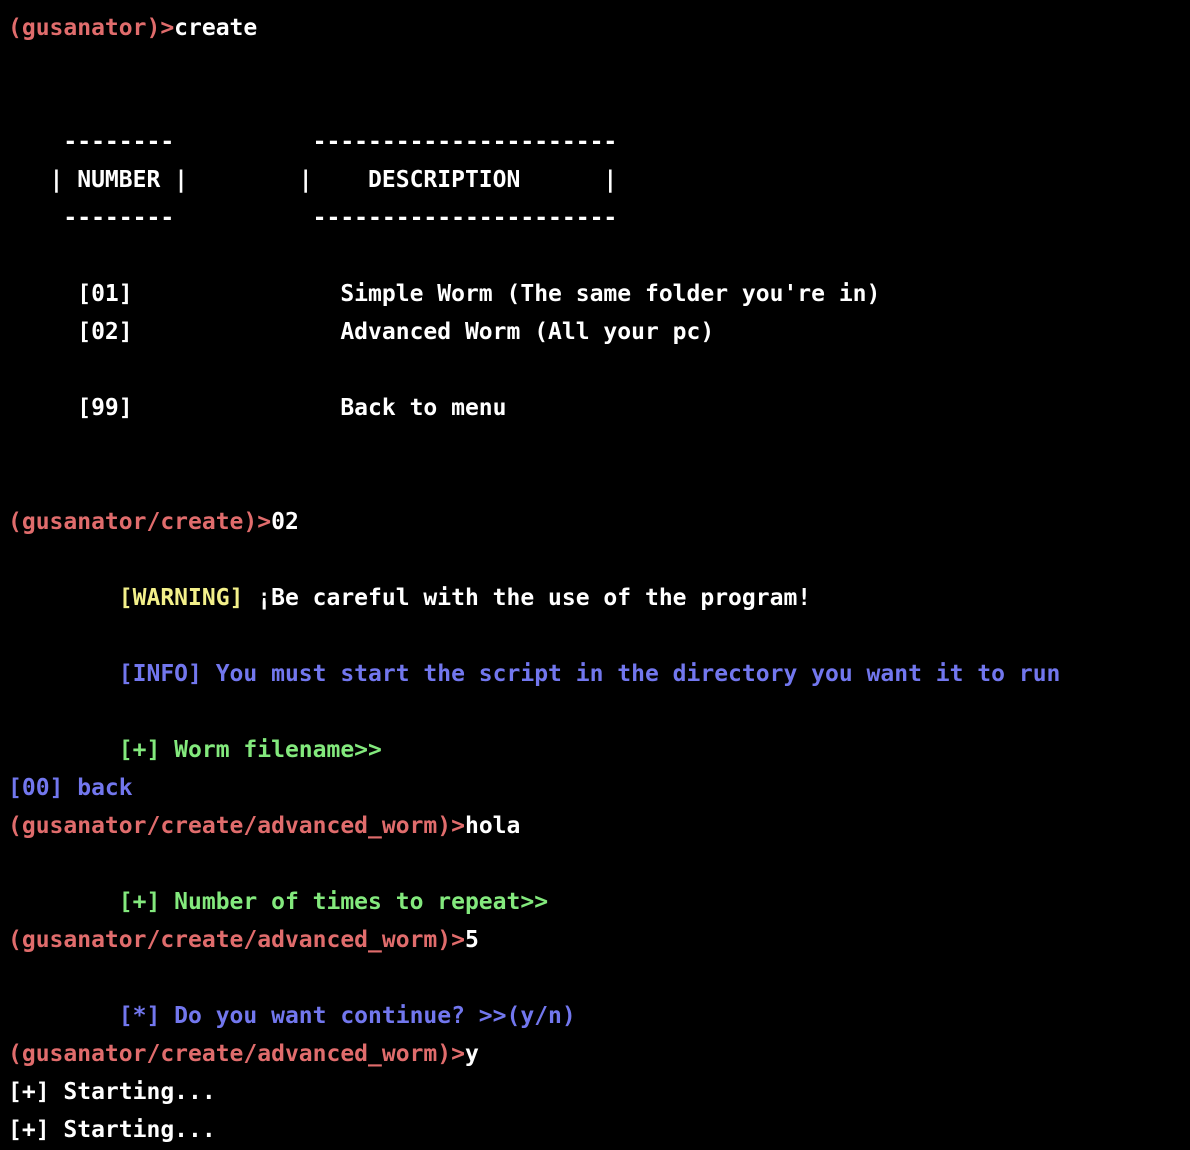 The width and height of the screenshot is (1190, 1150). What do you see at coordinates (471, 940) in the screenshot?
I see `user-input: 5` at bounding box center [471, 940].